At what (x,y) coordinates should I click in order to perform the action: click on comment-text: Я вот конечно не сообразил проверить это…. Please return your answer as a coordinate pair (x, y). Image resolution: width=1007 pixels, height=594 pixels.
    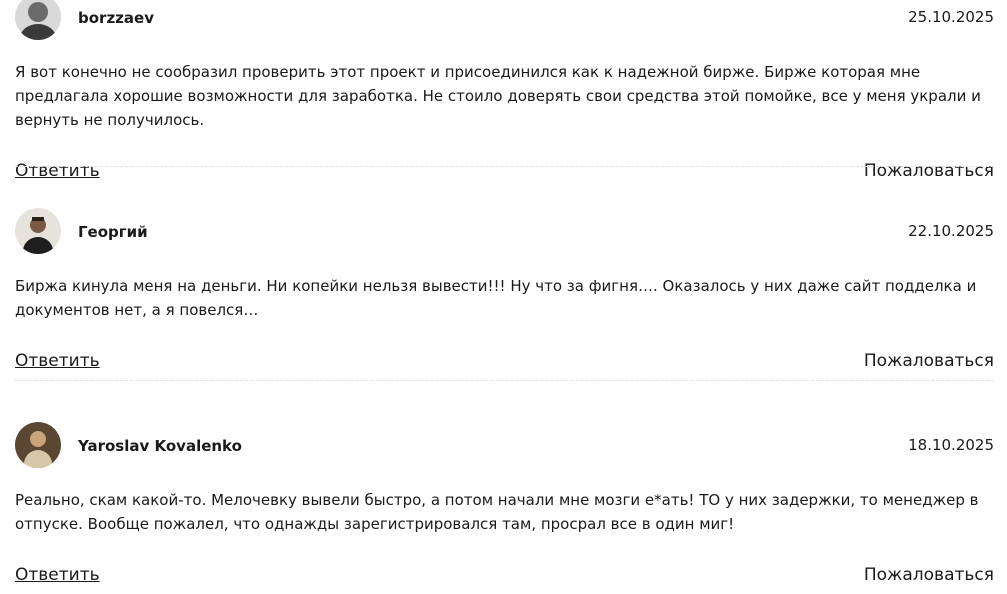
    Looking at the image, I should click on (498, 96).